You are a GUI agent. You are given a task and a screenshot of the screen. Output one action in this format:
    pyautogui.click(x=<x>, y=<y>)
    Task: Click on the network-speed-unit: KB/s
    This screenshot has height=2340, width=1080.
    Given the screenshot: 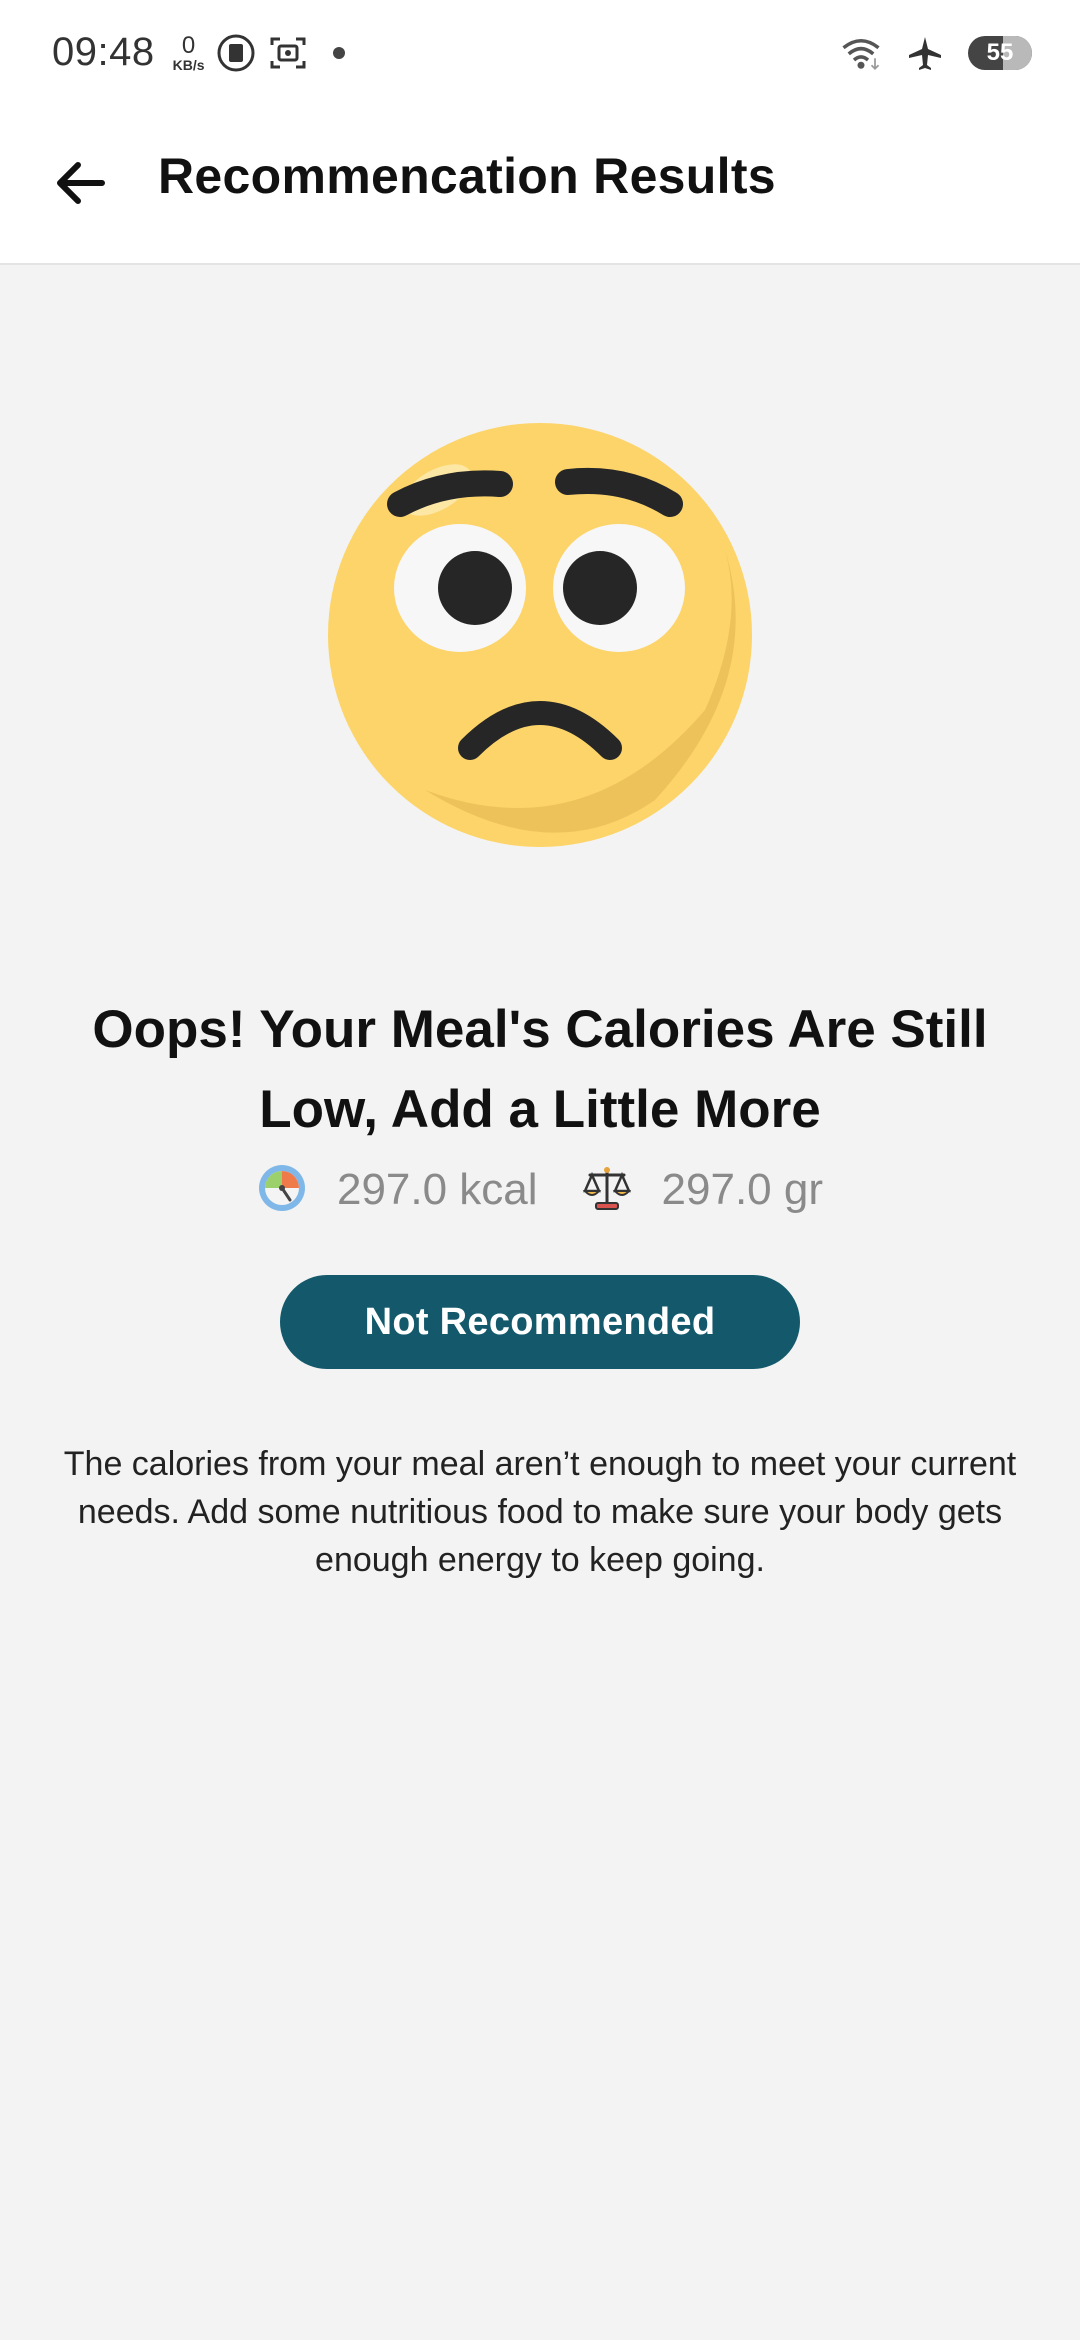 What is the action you would take?
    pyautogui.click(x=188, y=64)
    